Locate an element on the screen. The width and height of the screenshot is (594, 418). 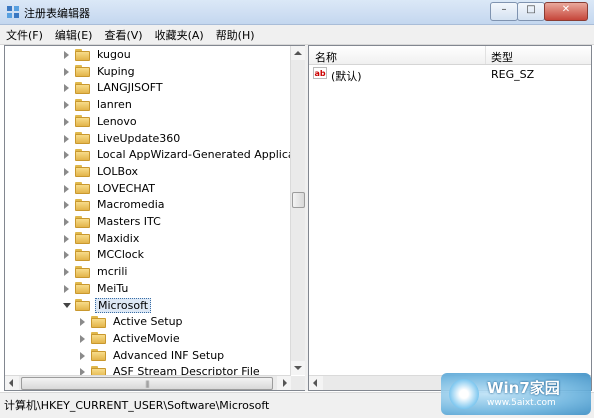
tree-item: Local AppWizard-Generated Applications is located at coordinates (177, 154).